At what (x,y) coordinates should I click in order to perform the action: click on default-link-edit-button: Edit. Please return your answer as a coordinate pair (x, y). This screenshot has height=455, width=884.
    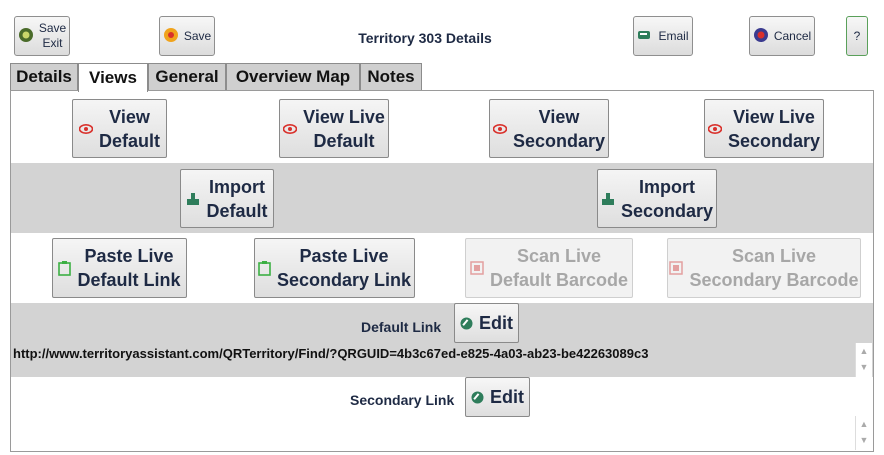
    Looking at the image, I should click on (486, 323).